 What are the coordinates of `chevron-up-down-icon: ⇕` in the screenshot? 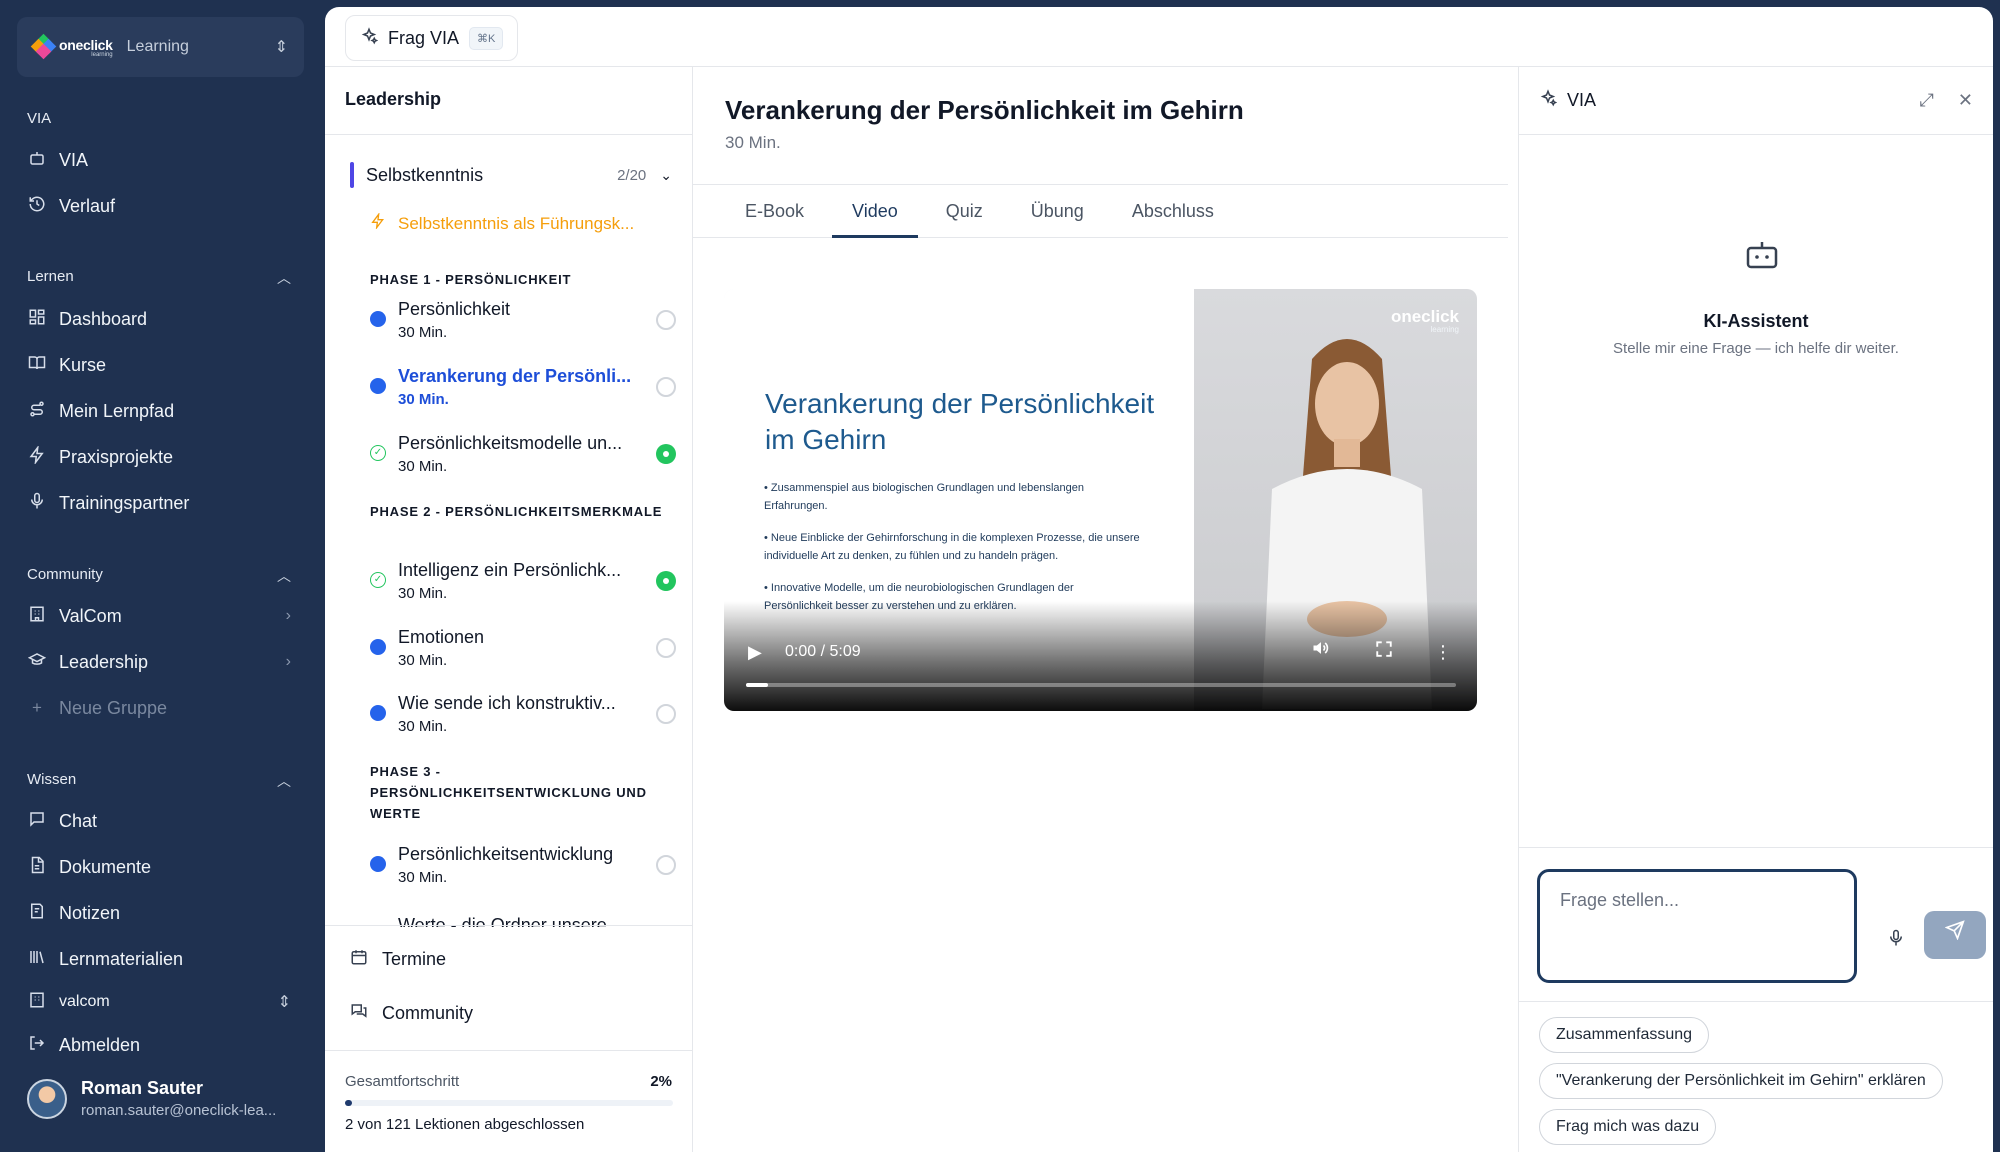 It's located at (281, 47).